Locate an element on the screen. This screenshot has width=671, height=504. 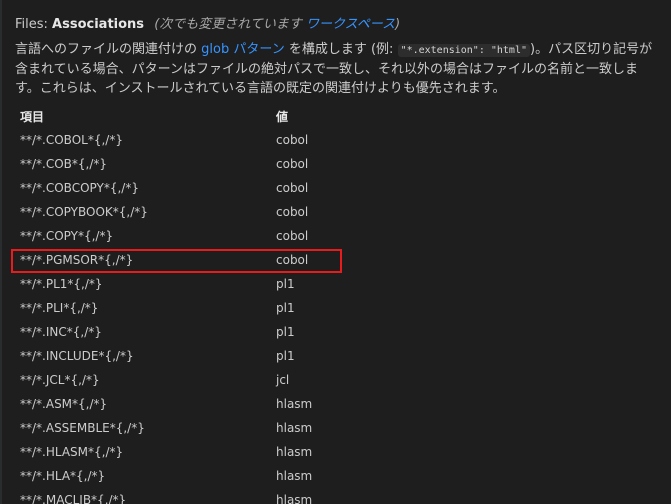
description-text-2: を構成します (例: is located at coordinates (341, 49).